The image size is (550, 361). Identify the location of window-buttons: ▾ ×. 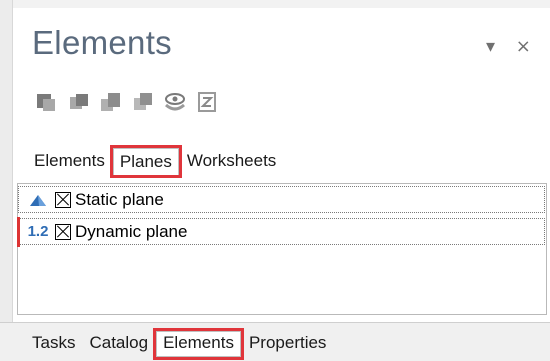
(516, 46).